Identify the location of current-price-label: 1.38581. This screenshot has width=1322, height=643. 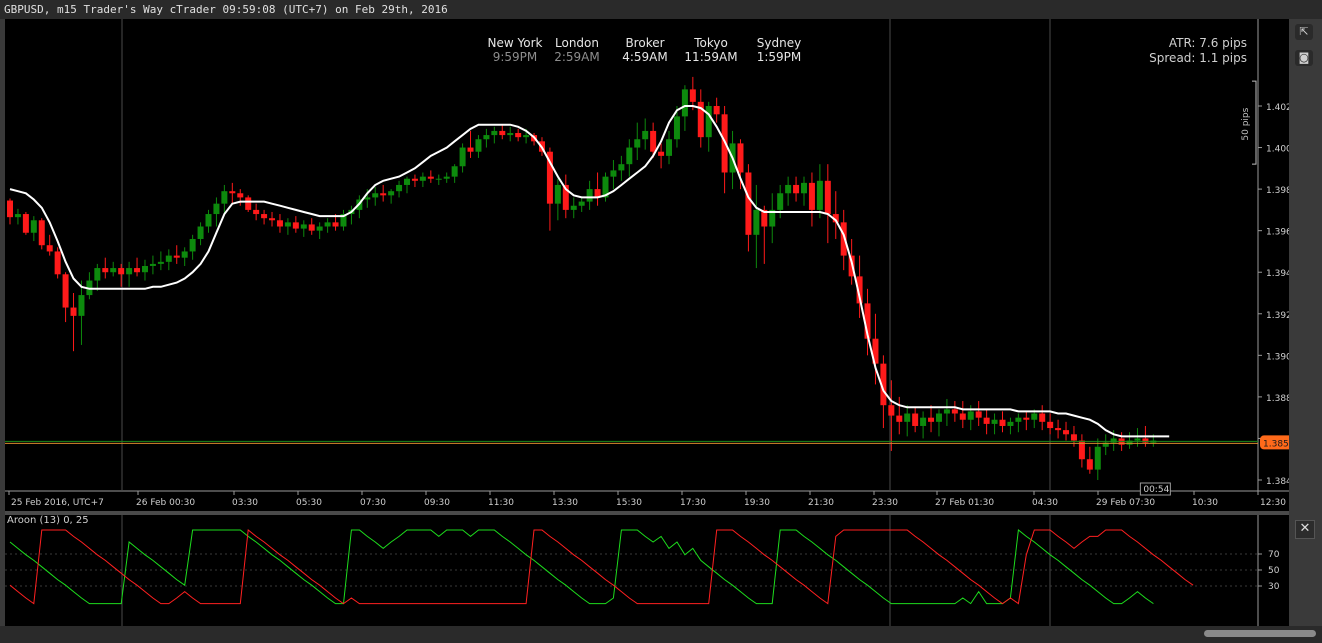
(1276, 444).